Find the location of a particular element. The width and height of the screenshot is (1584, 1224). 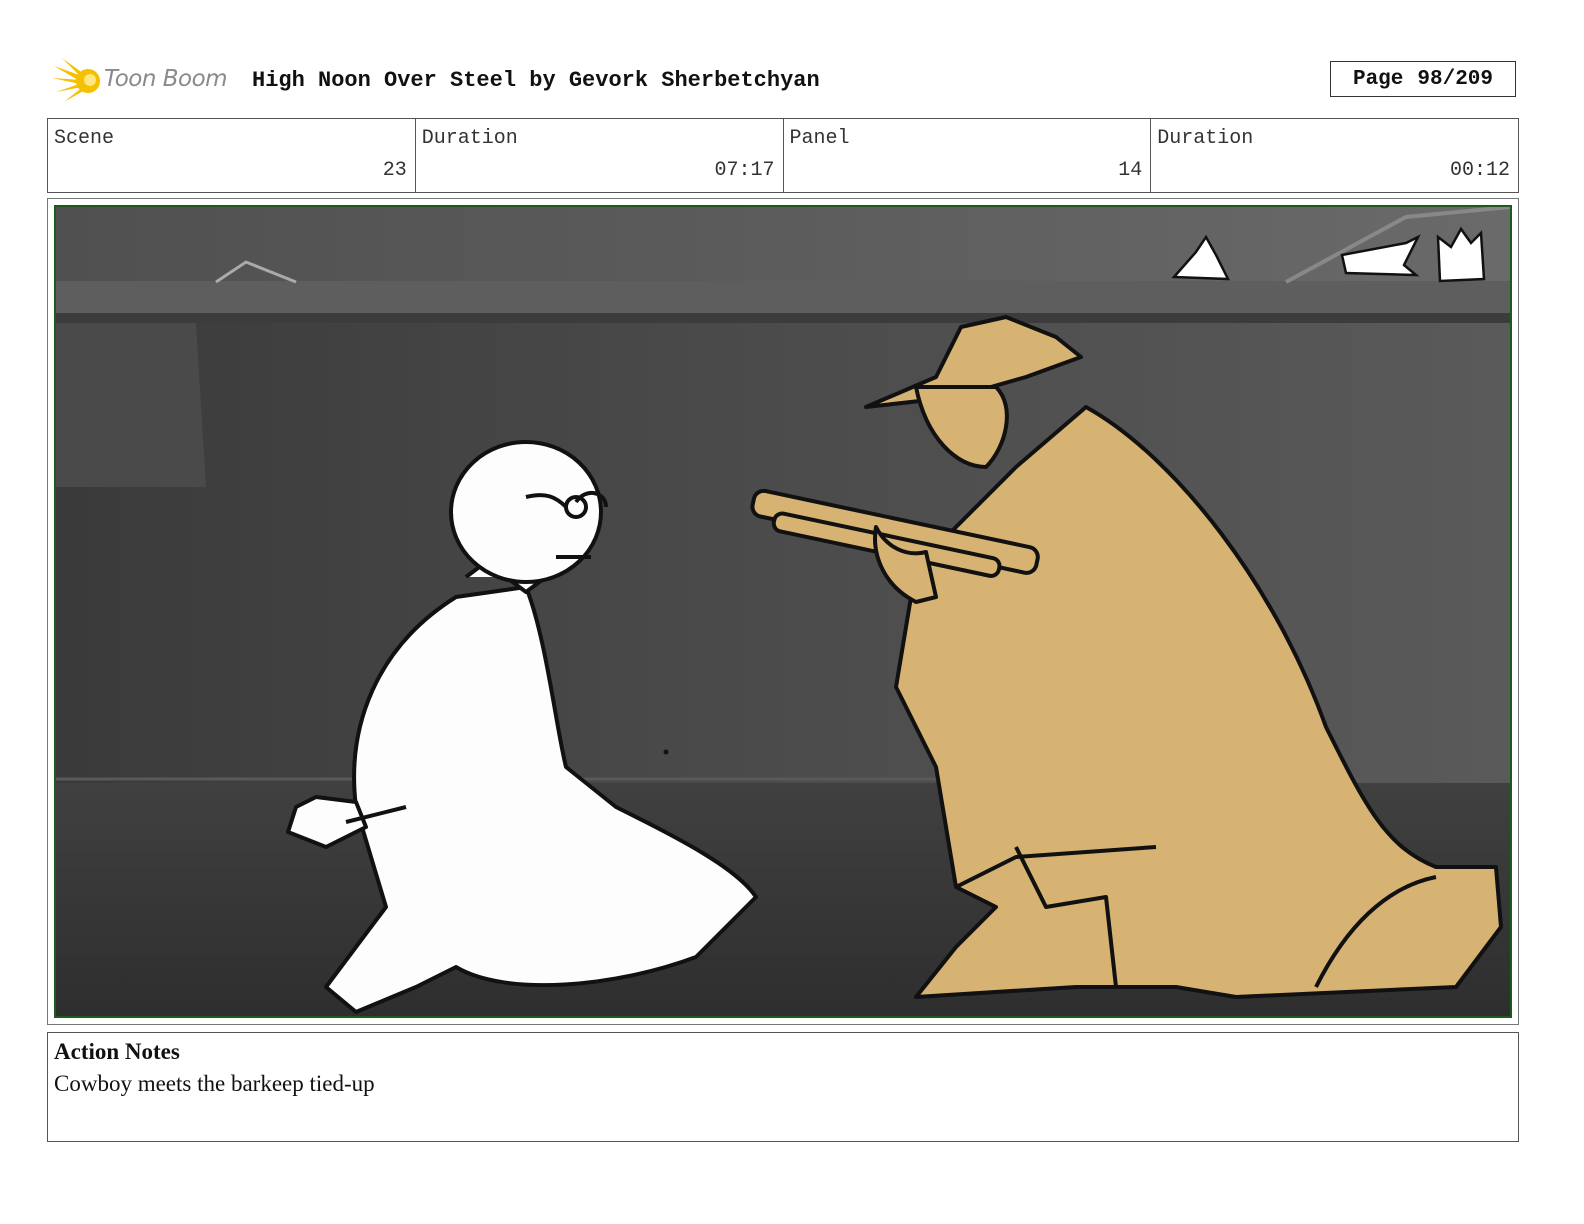

panel-label: Panel is located at coordinates (819, 138).